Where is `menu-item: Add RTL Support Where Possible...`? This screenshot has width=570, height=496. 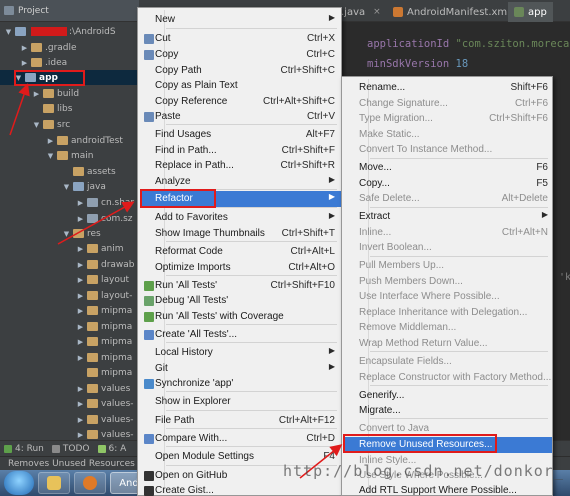
menu-item: Add RTL Support Where Possible... is located at coordinates (448, 489).